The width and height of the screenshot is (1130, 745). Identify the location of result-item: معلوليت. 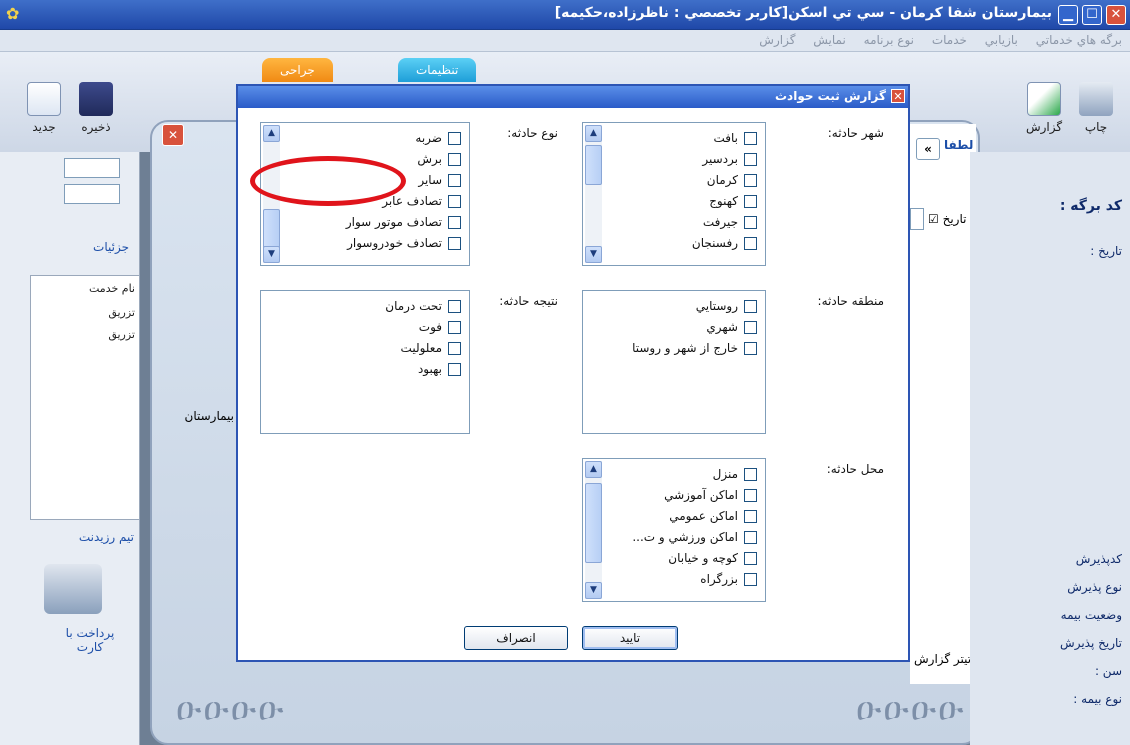
(431, 350).